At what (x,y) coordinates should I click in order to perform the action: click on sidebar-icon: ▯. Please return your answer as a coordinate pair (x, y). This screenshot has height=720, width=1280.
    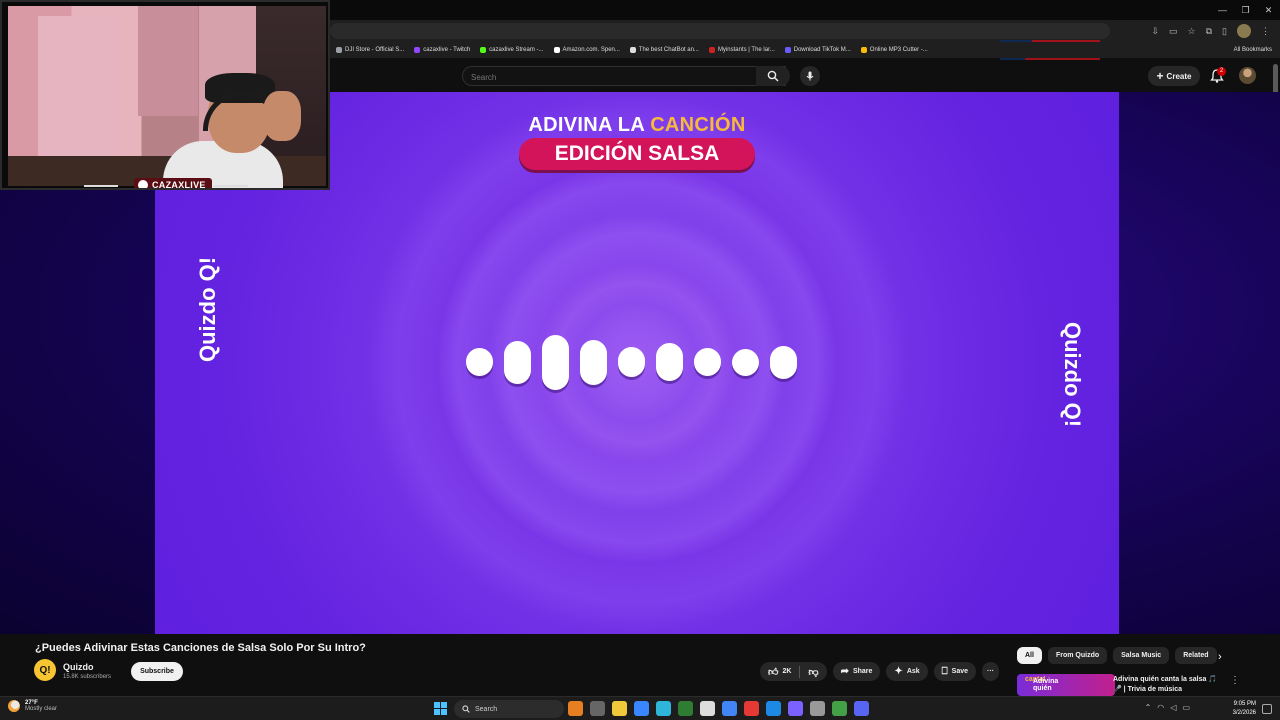
    Looking at the image, I should click on (1224, 31).